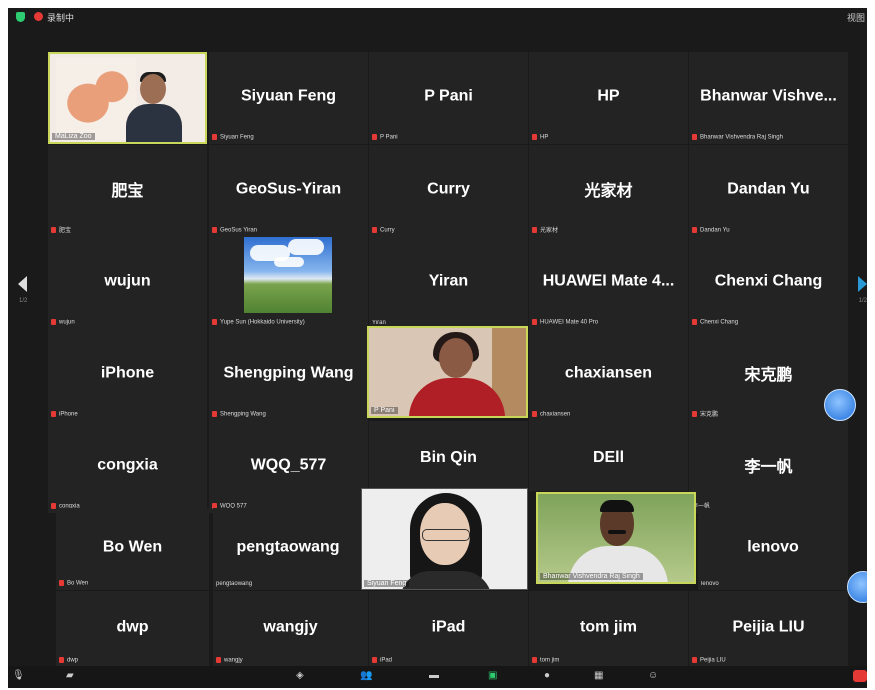 The height and width of the screenshot is (690, 875). Describe the element at coordinates (132, 629) in the screenshot. I see `participant-tile-dwp: dwp dwp` at that location.